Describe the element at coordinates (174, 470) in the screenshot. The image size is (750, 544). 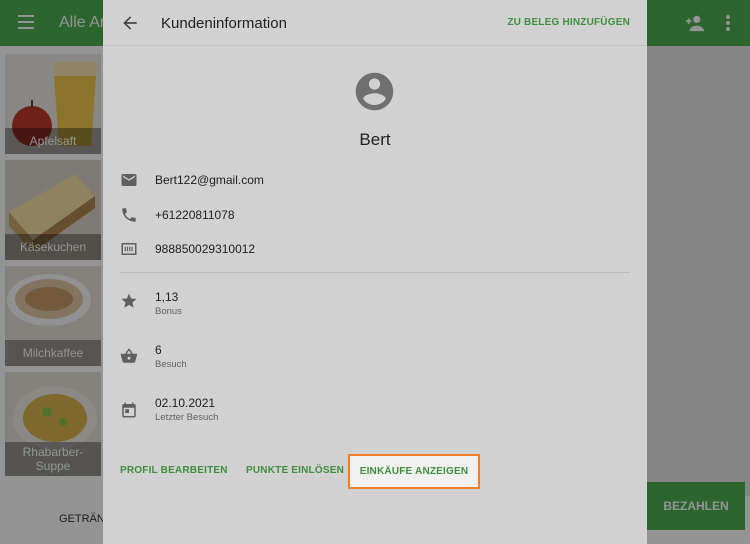
I see `edit-profile-button: PROFIL BEARBEITEN` at that location.